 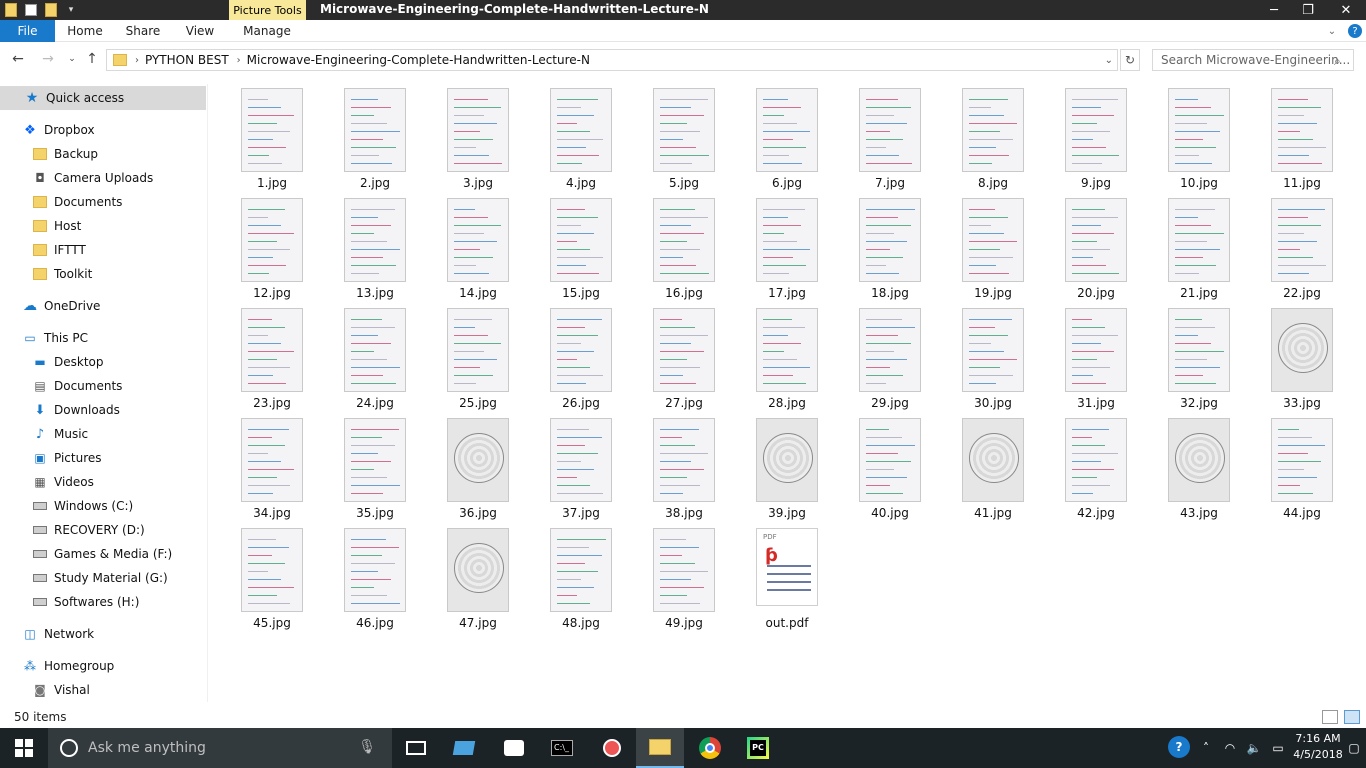 What do you see at coordinates (985, 138) in the screenshot?
I see `file-item: 8.jpg` at bounding box center [985, 138].